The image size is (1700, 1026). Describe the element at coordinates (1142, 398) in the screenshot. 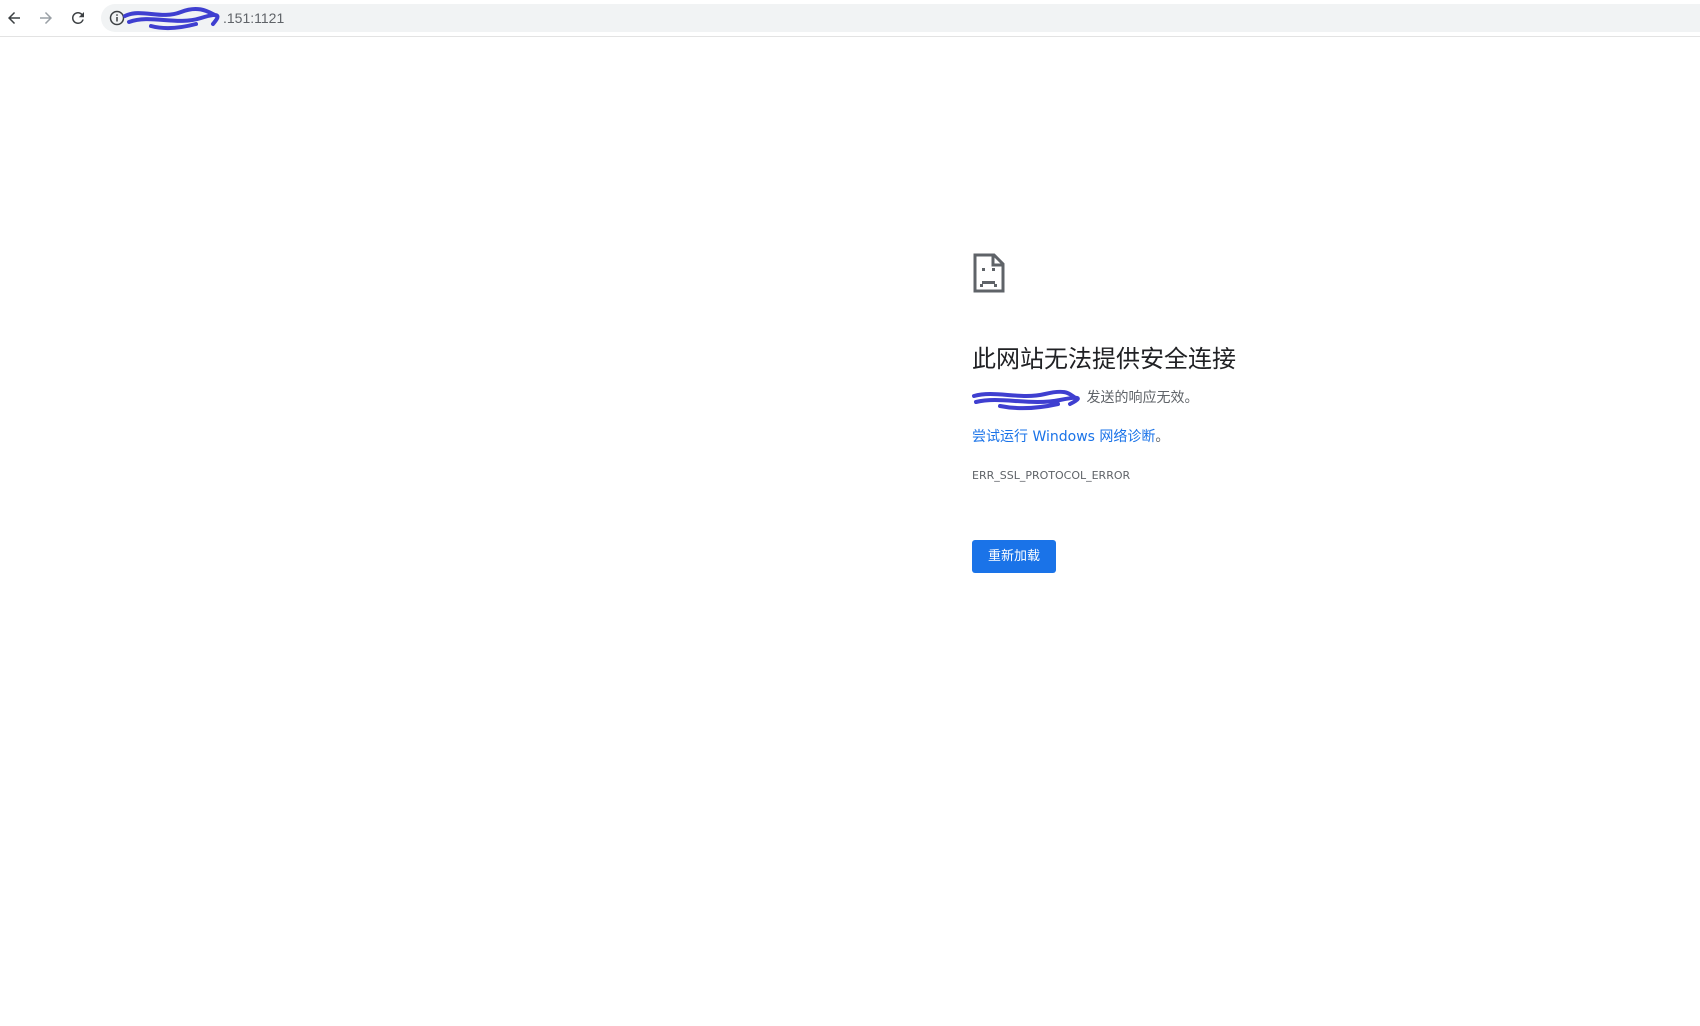

I see `description-text: 发送的响应无效。` at that location.